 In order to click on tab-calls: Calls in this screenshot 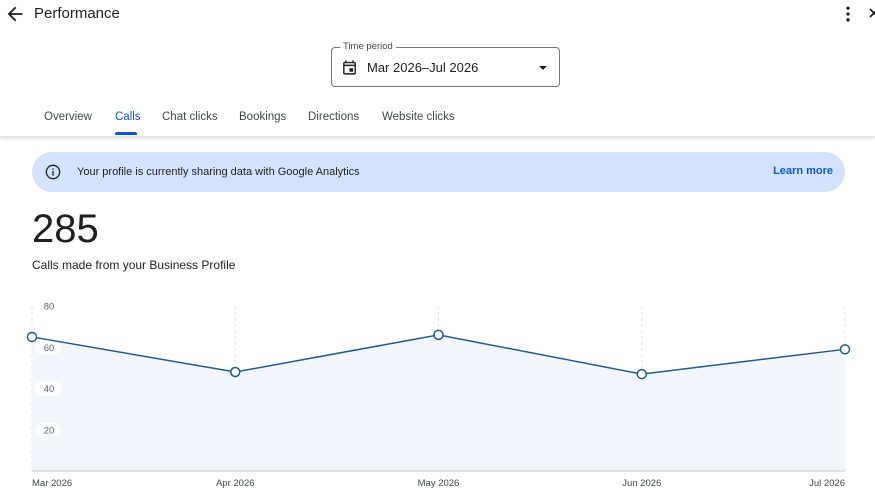, I will do `click(128, 117)`.